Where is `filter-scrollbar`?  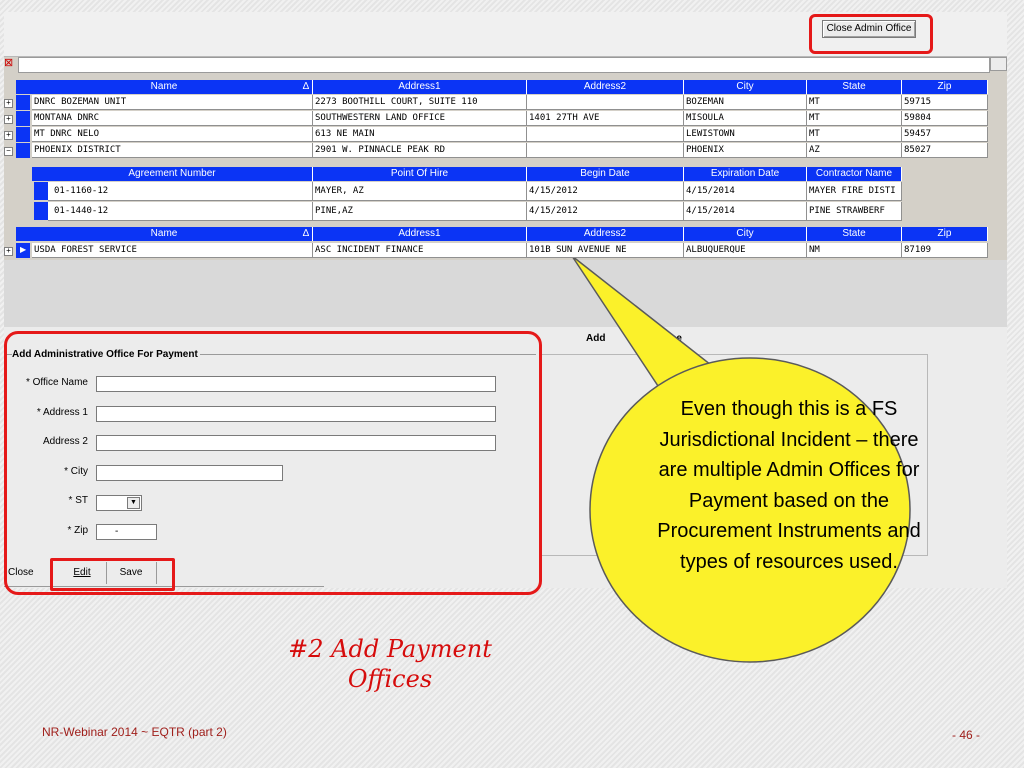 filter-scrollbar is located at coordinates (998, 64).